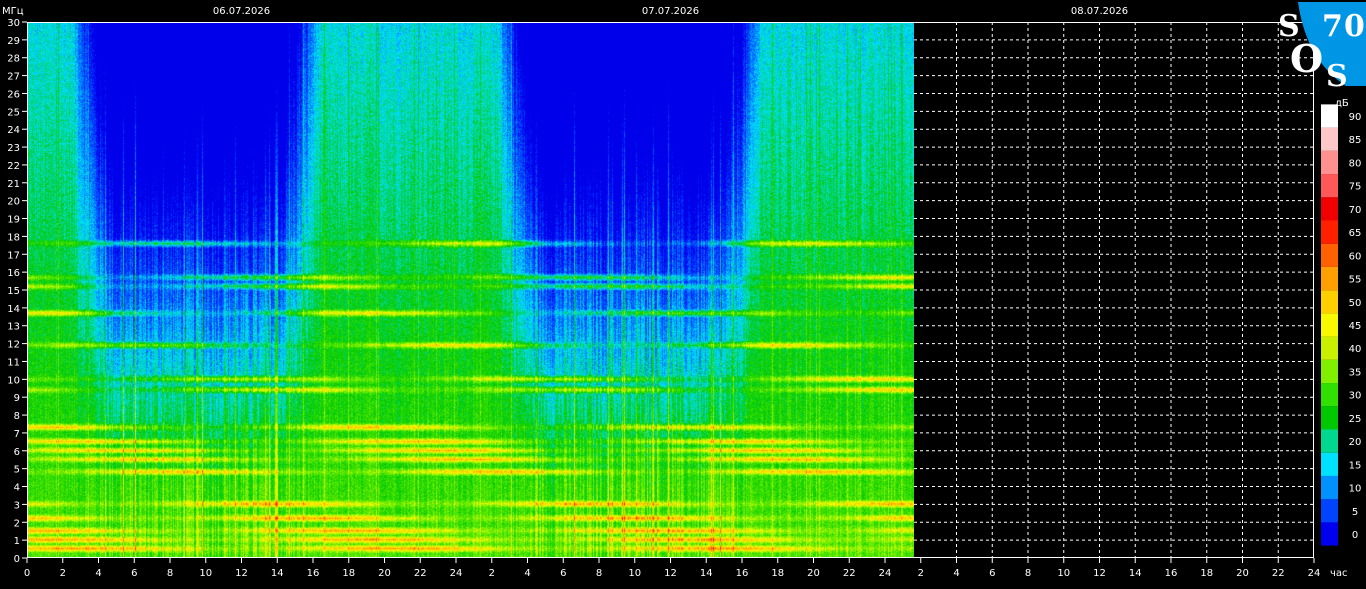 The height and width of the screenshot is (589, 1366). Describe the element at coordinates (241, 11) in the screenshot. I see `date-label: 06.07.2026` at that location.